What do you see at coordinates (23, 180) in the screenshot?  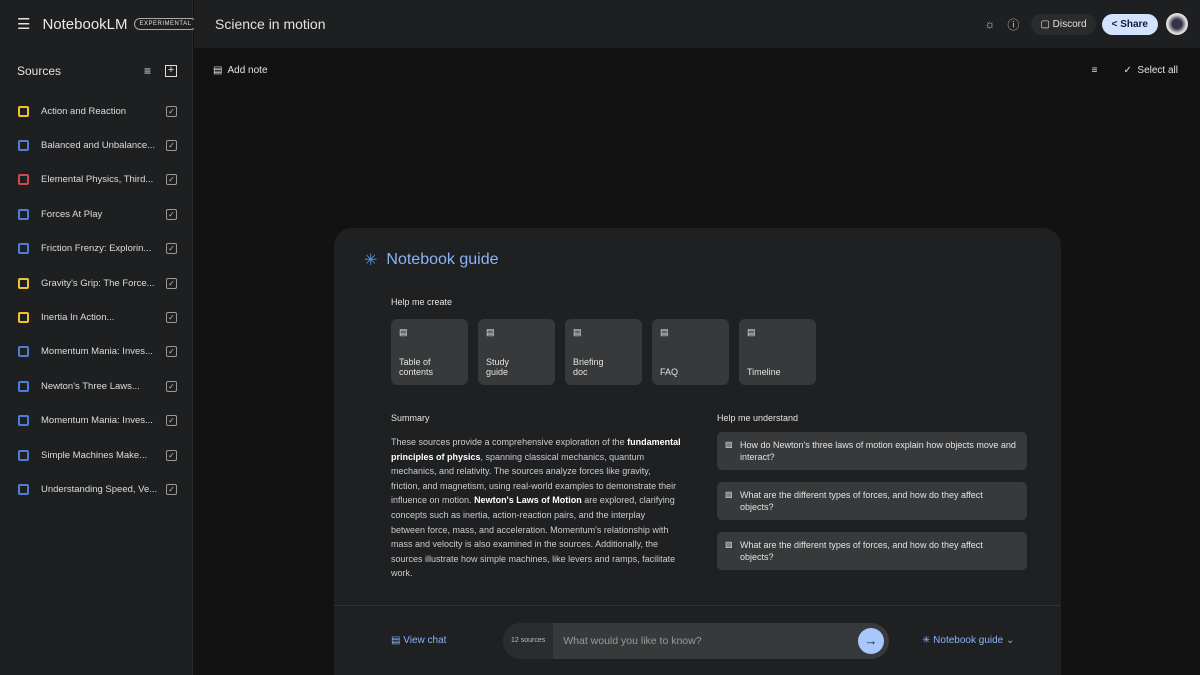 I see `pdf-source-icon` at bounding box center [23, 180].